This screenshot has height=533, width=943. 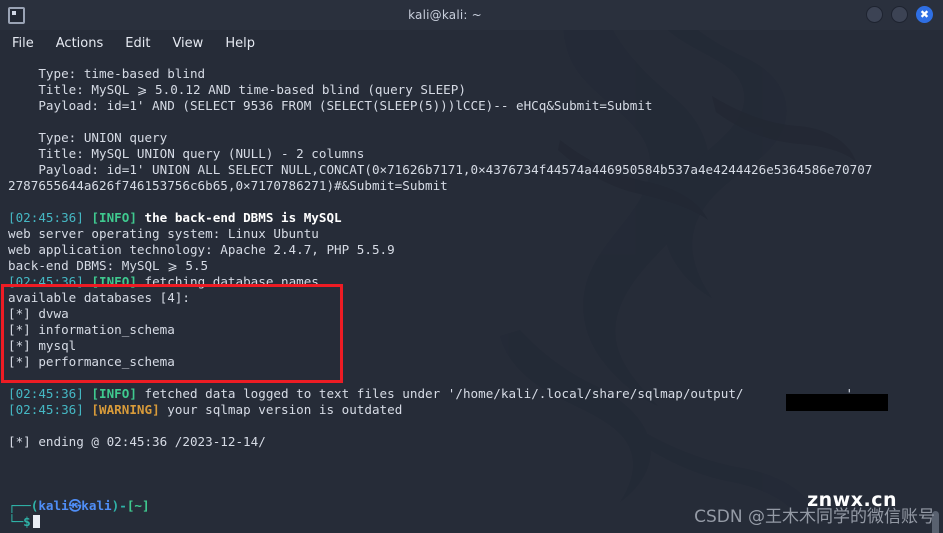 What do you see at coordinates (924, 14) in the screenshot?
I see `close-button: ✖` at bounding box center [924, 14].